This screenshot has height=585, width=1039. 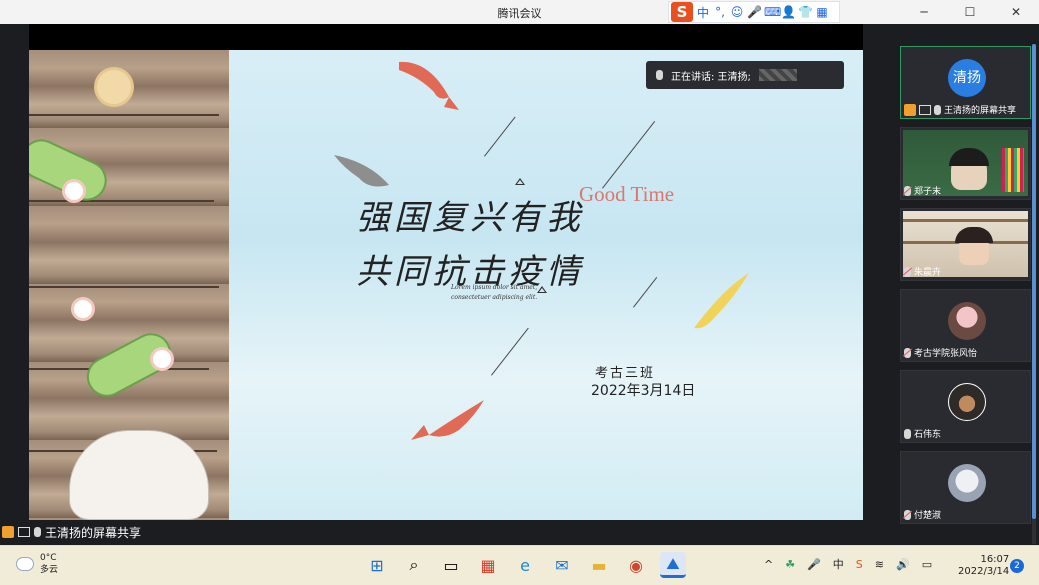 What do you see at coordinates (139, 475) in the screenshot?
I see `cat-illustration` at bounding box center [139, 475].